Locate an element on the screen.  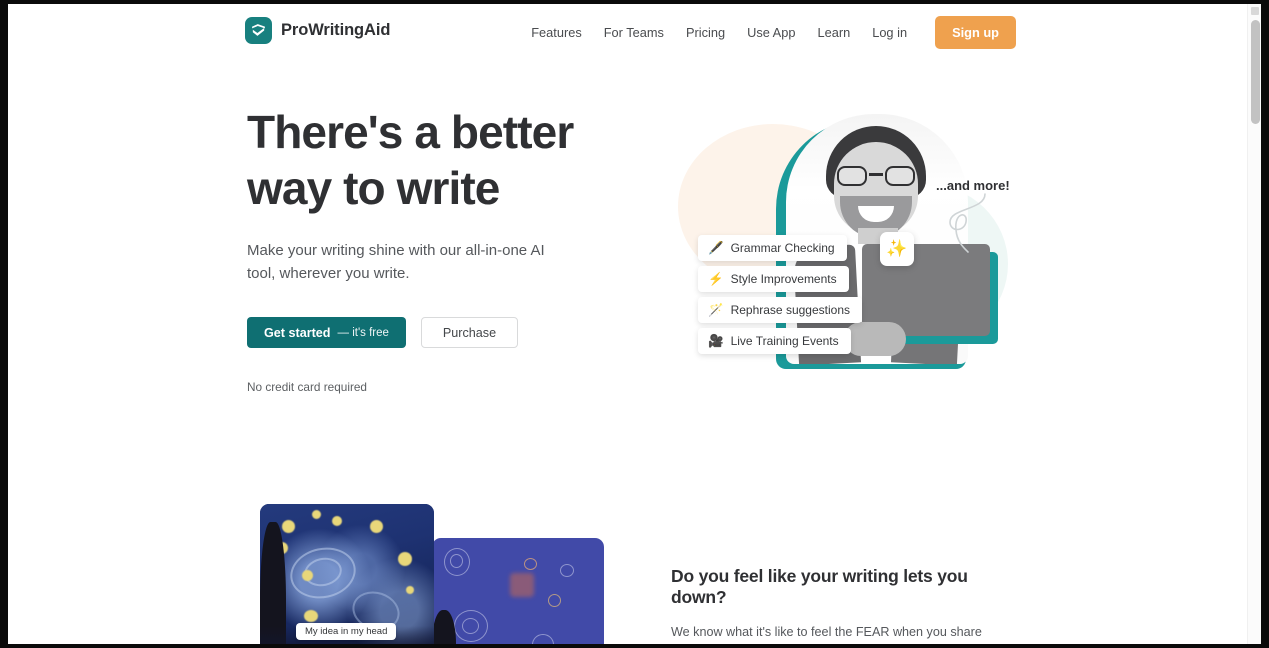
feature-pill-grammar-checking: 🖋️ Grammar Checking is located at coordinates (772, 248).